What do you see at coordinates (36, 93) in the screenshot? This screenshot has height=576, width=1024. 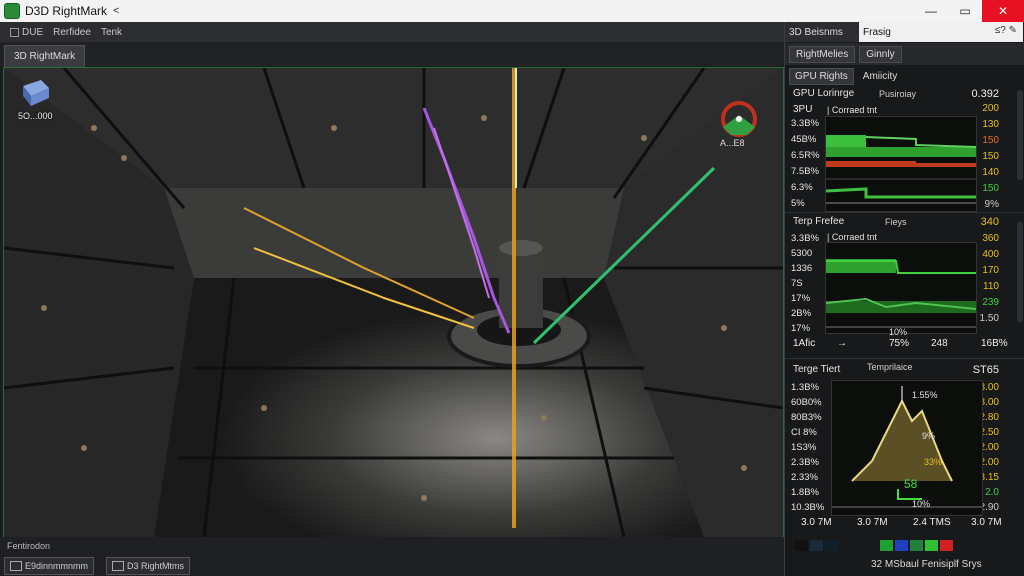 I see `desktop-monitor-icon` at bounding box center [36, 93].